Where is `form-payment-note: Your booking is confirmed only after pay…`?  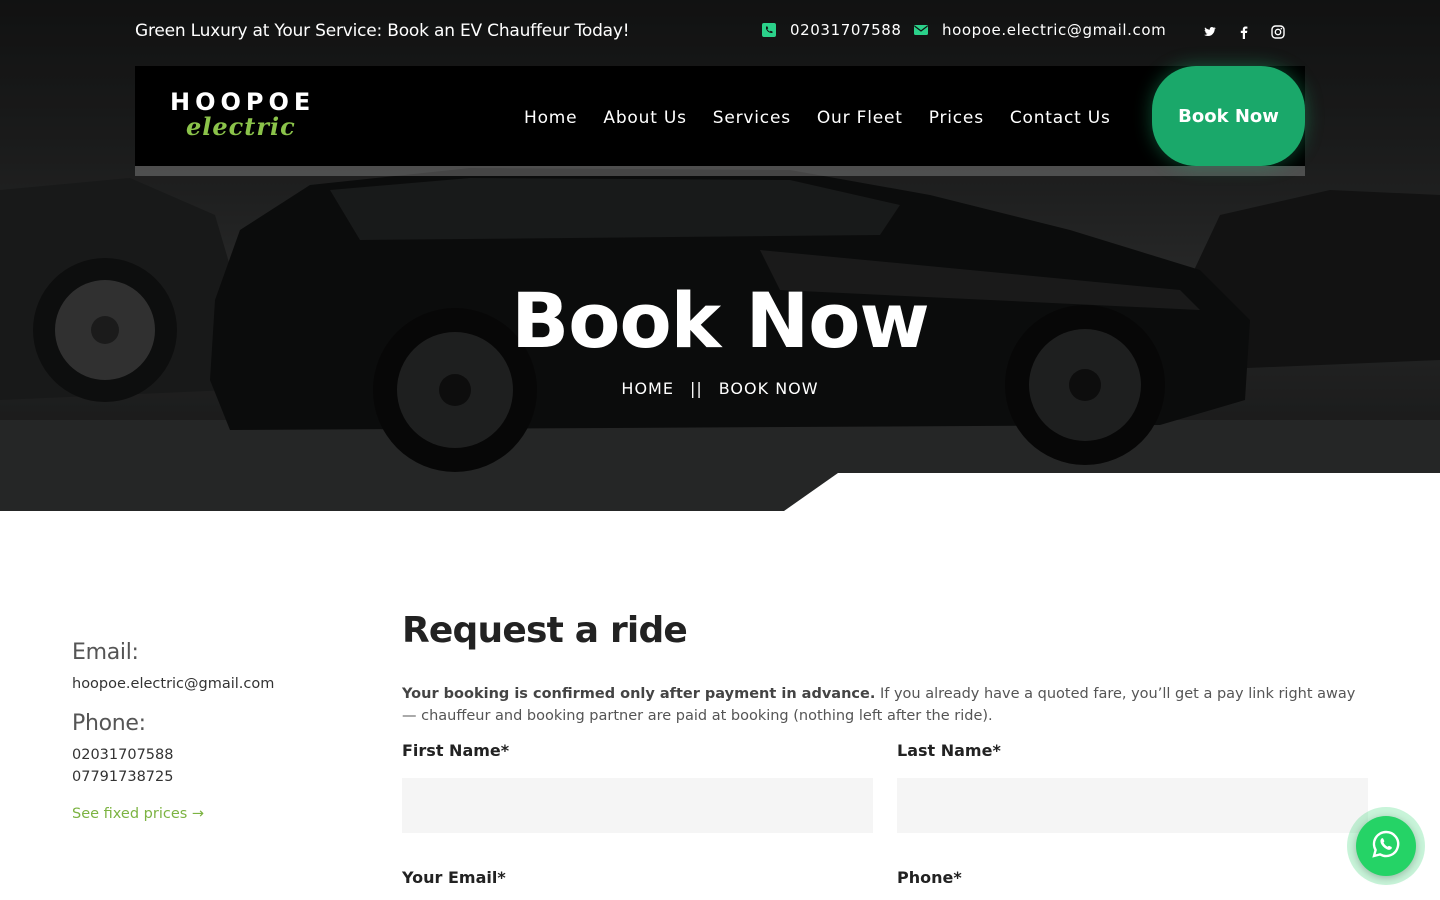 form-payment-note: Your booking is confirmed only after pay… is located at coordinates (885, 705).